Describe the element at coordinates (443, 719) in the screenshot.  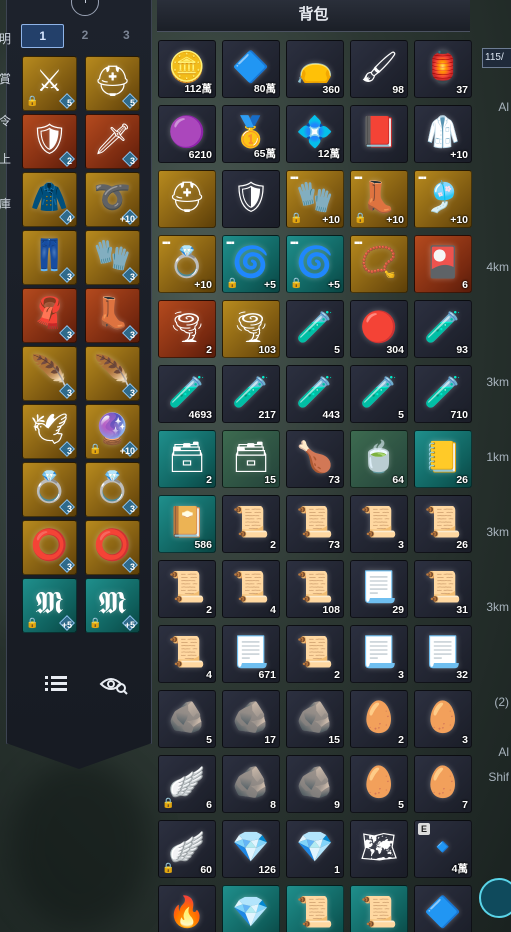
I see `bag-item-slot: 🥚 3` at that location.